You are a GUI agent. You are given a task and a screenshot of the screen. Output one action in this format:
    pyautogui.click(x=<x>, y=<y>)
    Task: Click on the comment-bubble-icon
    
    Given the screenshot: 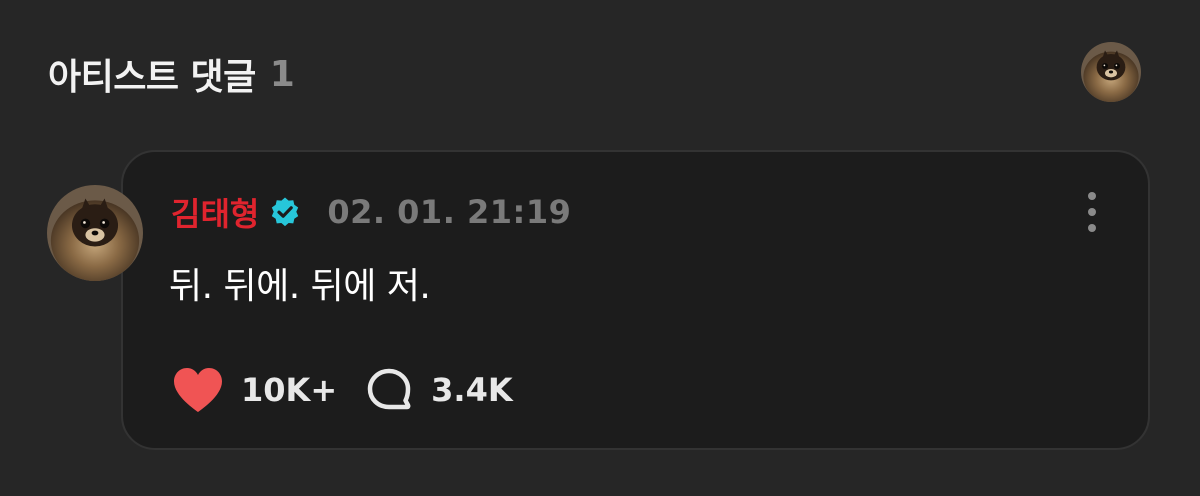 What is the action you would take?
    pyautogui.click(x=389, y=389)
    